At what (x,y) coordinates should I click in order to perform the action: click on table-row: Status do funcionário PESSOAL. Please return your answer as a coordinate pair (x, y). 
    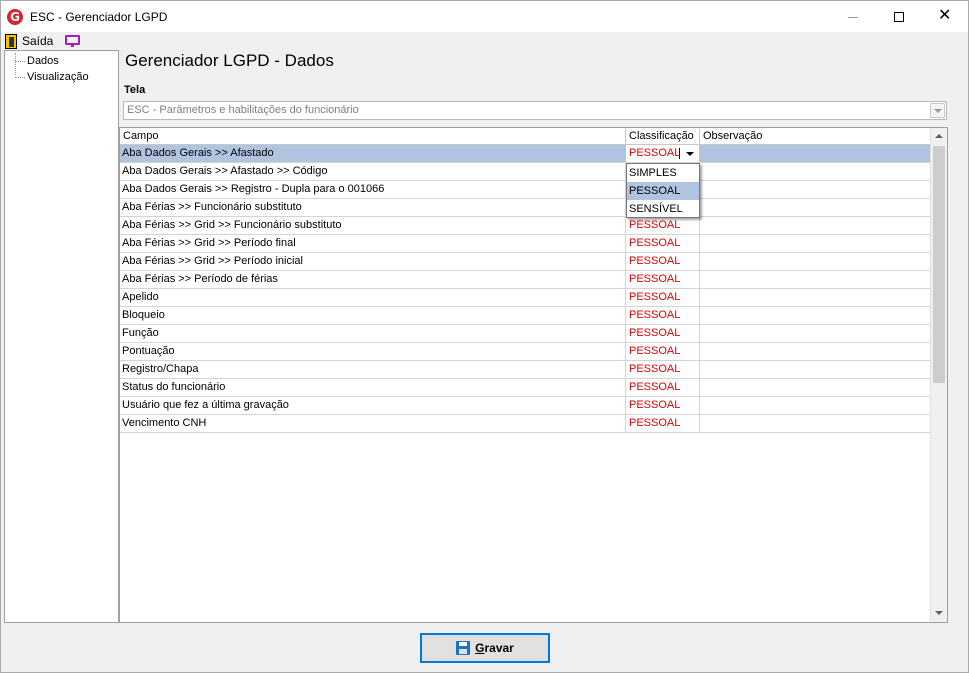
    Looking at the image, I should click on (533, 388).